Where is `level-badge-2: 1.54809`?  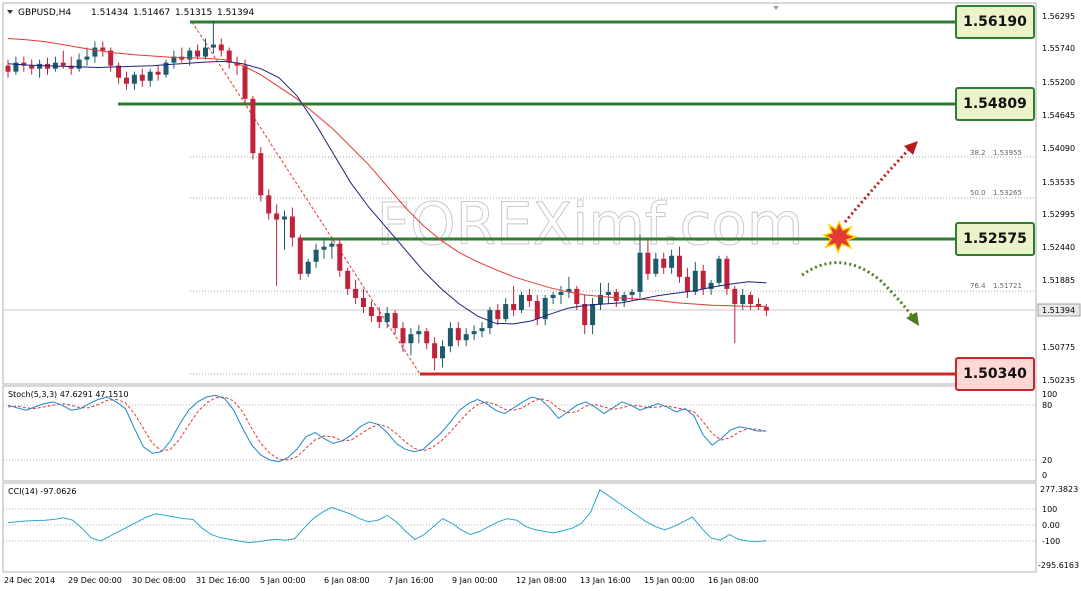
level-badge-2: 1.54809 is located at coordinates (995, 104).